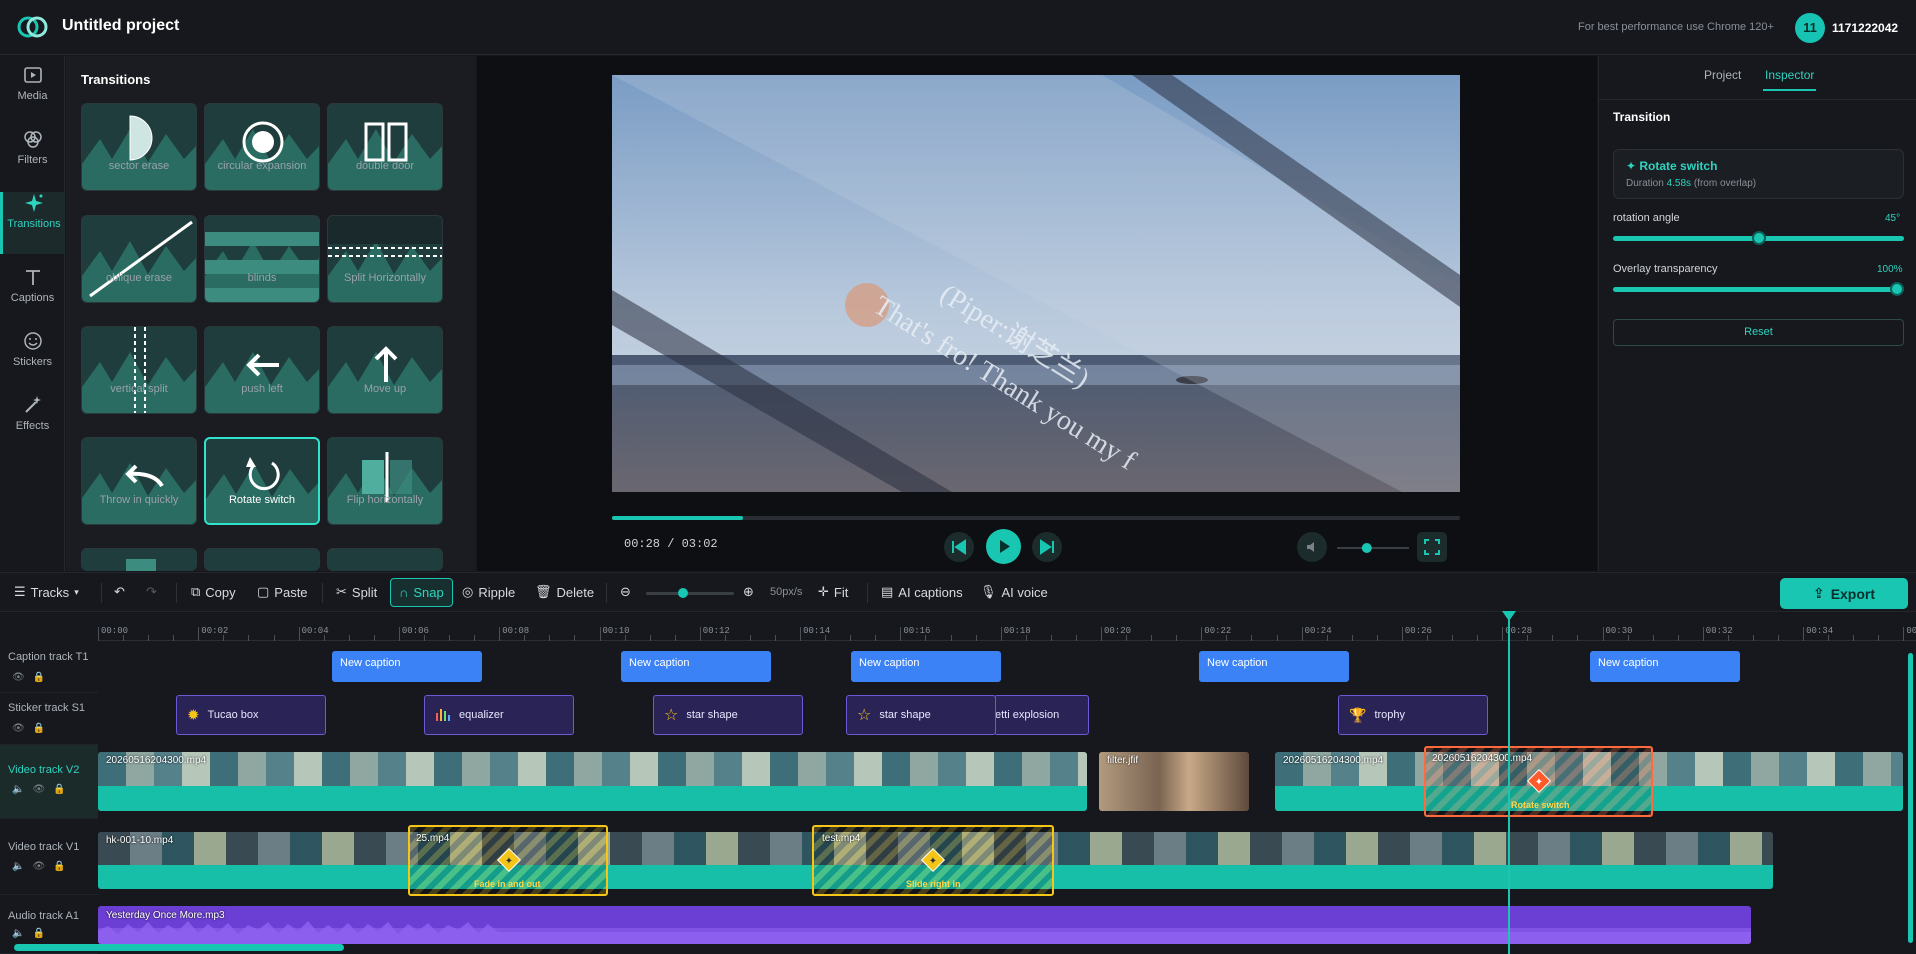 This screenshot has height=954, width=1916. What do you see at coordinates (179, 947) in the screenshot?
I see `timeline-horizontal-scrollbar` at bounding box center [179, 947].